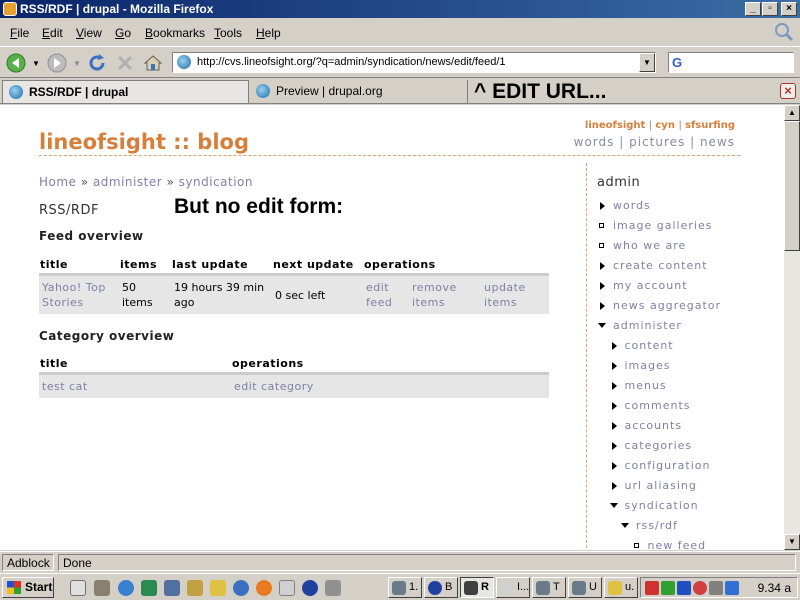 The width and height of the screenshot is (800, 600). Describe the element at coordinates (57, 182) in the screenshot. I see `breadcrumb-home: Home` at that location.